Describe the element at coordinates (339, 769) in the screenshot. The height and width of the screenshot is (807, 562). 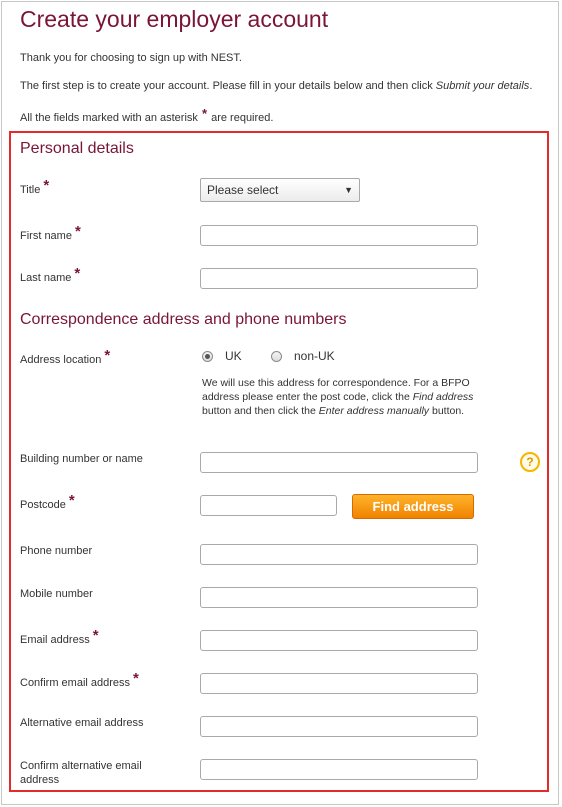
I see `confirm-alt-email-input` at that location.